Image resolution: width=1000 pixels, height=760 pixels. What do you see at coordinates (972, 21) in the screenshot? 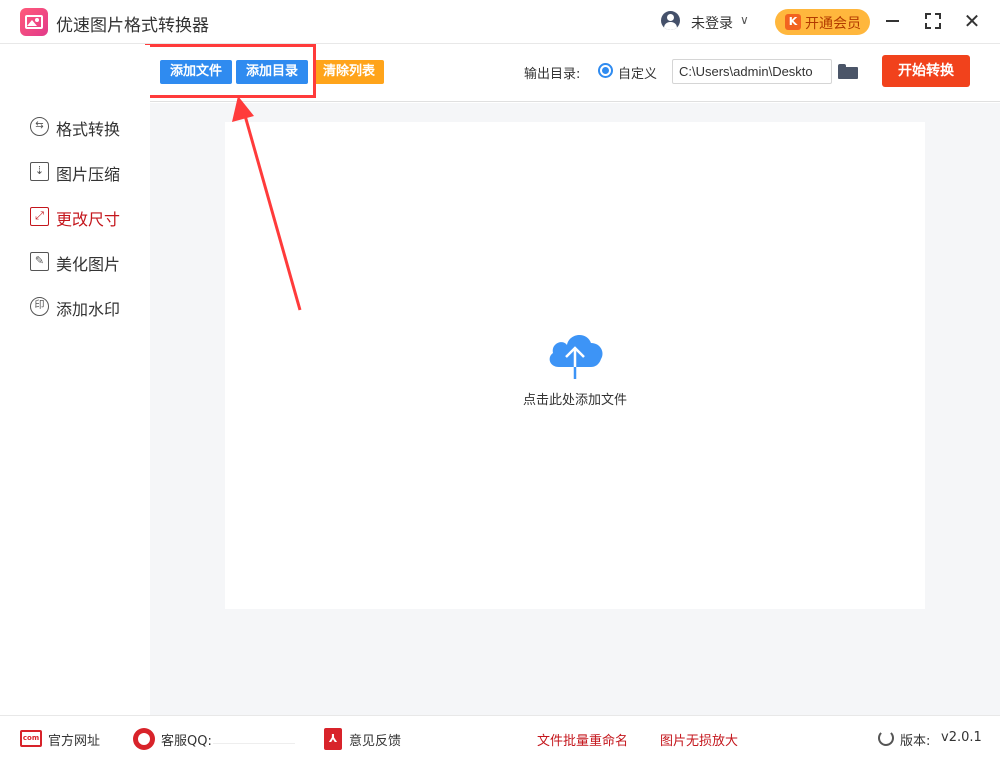
I see `close-icon: ✕` at bounding box center [972, 21].